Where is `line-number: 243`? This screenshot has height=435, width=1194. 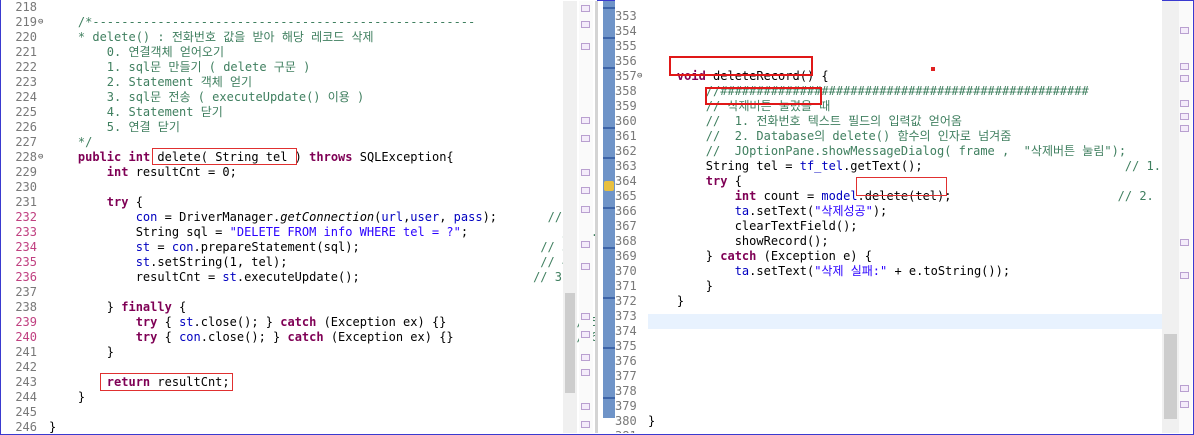 line-number: 243 is located at coordinates (26, 382).